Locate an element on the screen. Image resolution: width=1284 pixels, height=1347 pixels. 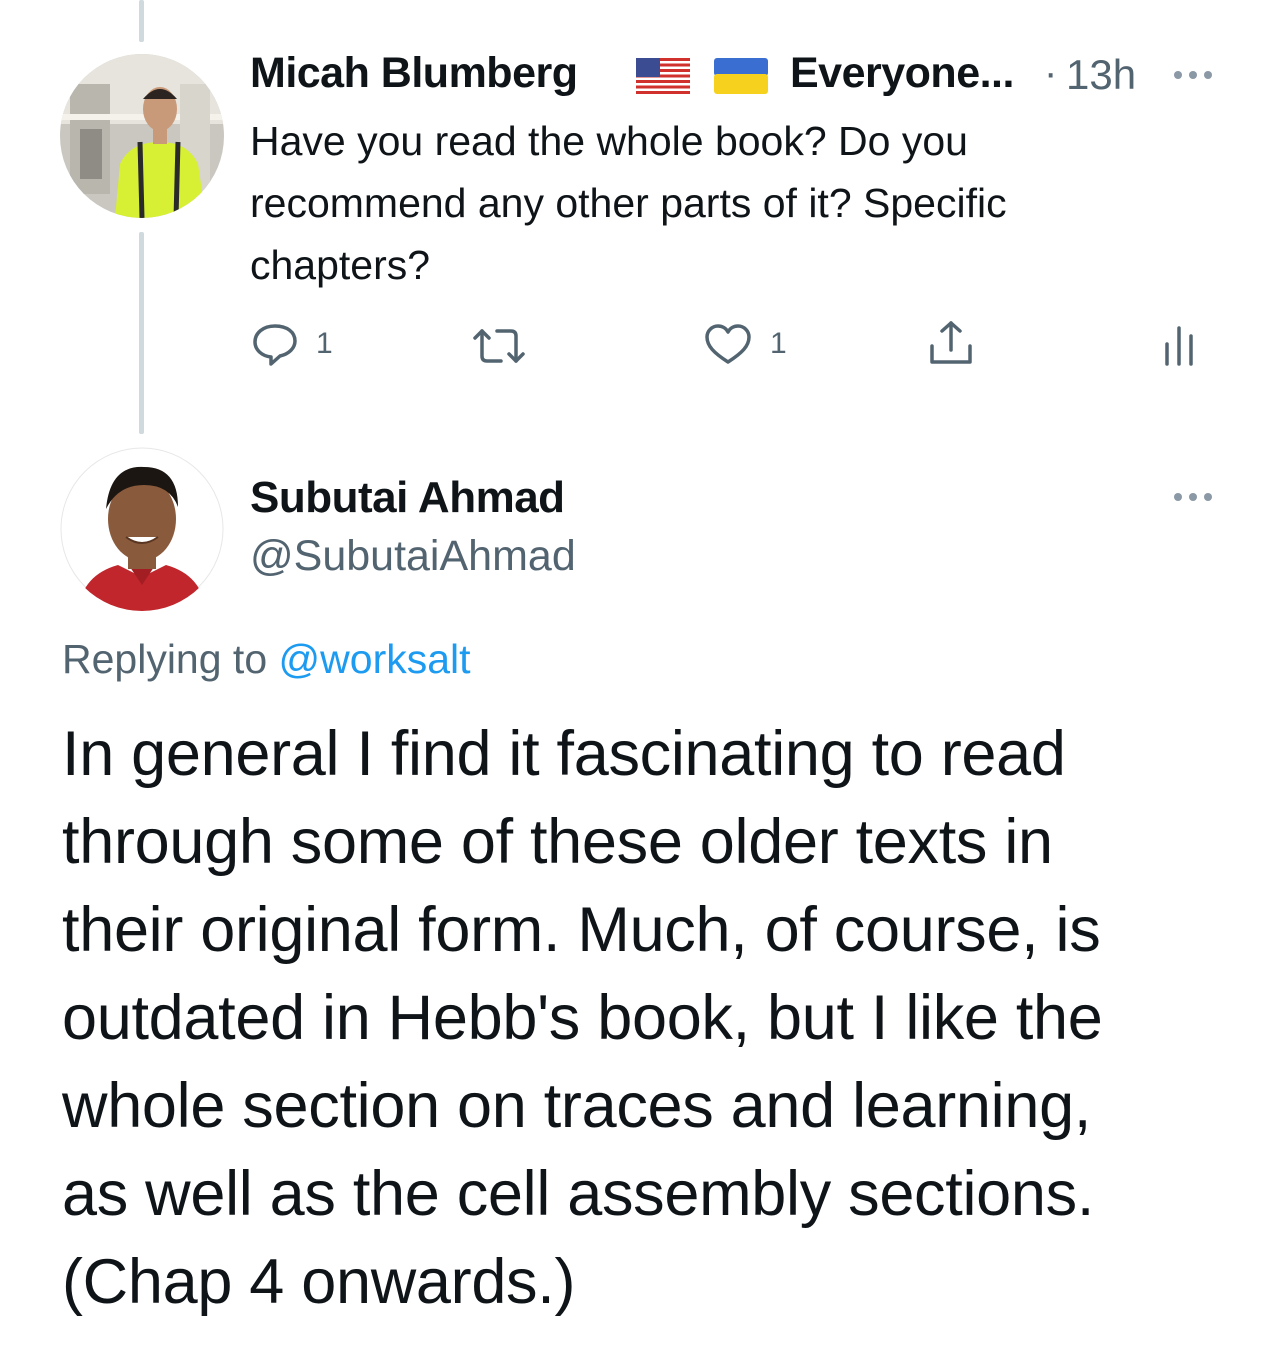
reply-button: 1 is located at coordinates (292, 344).